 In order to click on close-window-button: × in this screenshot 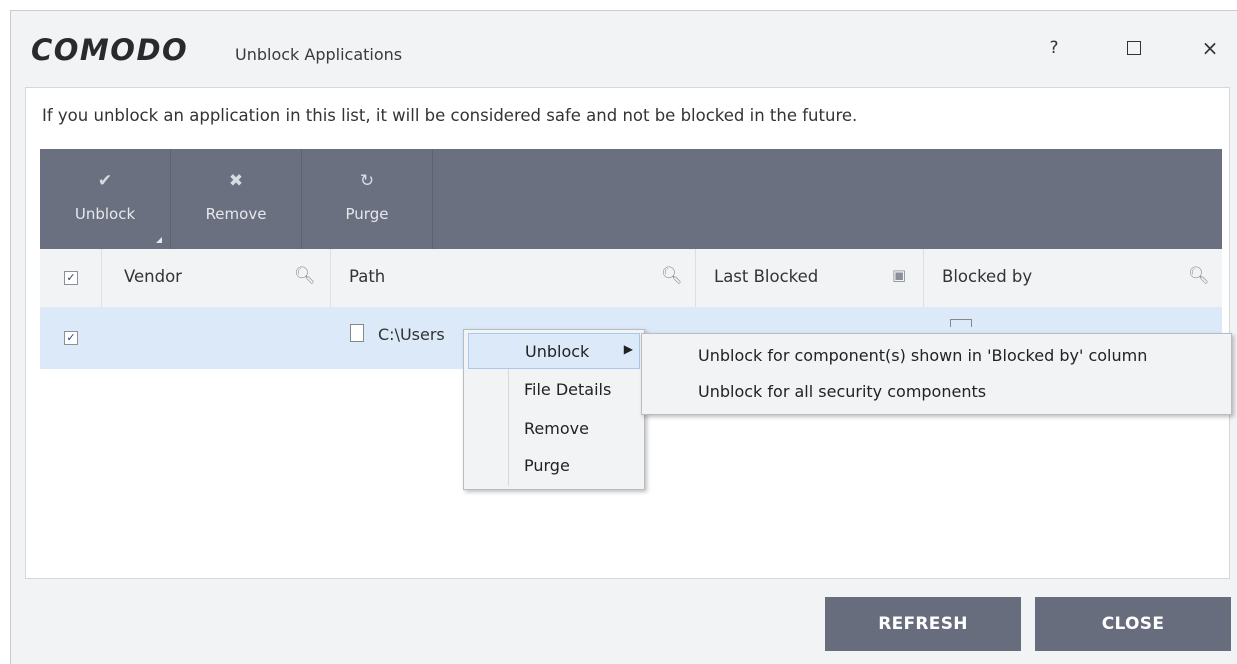, I will do `click(1210, 48)`.